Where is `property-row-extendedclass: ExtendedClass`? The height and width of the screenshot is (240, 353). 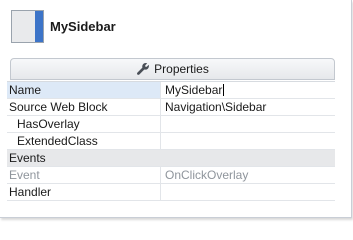
property-row-extendedclass: ExtendedClass is located at coordinates (171, 141).